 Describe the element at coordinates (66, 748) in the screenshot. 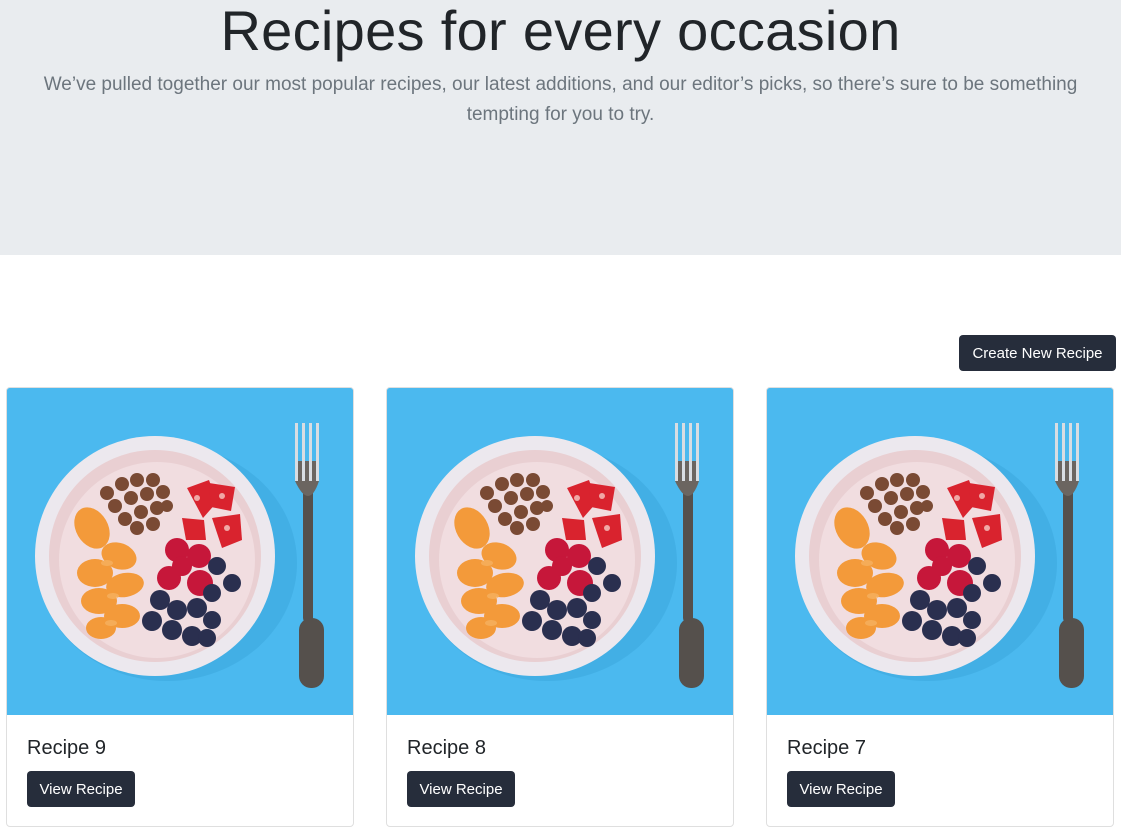

I see `recipe-title: Recipe 9` at that location.